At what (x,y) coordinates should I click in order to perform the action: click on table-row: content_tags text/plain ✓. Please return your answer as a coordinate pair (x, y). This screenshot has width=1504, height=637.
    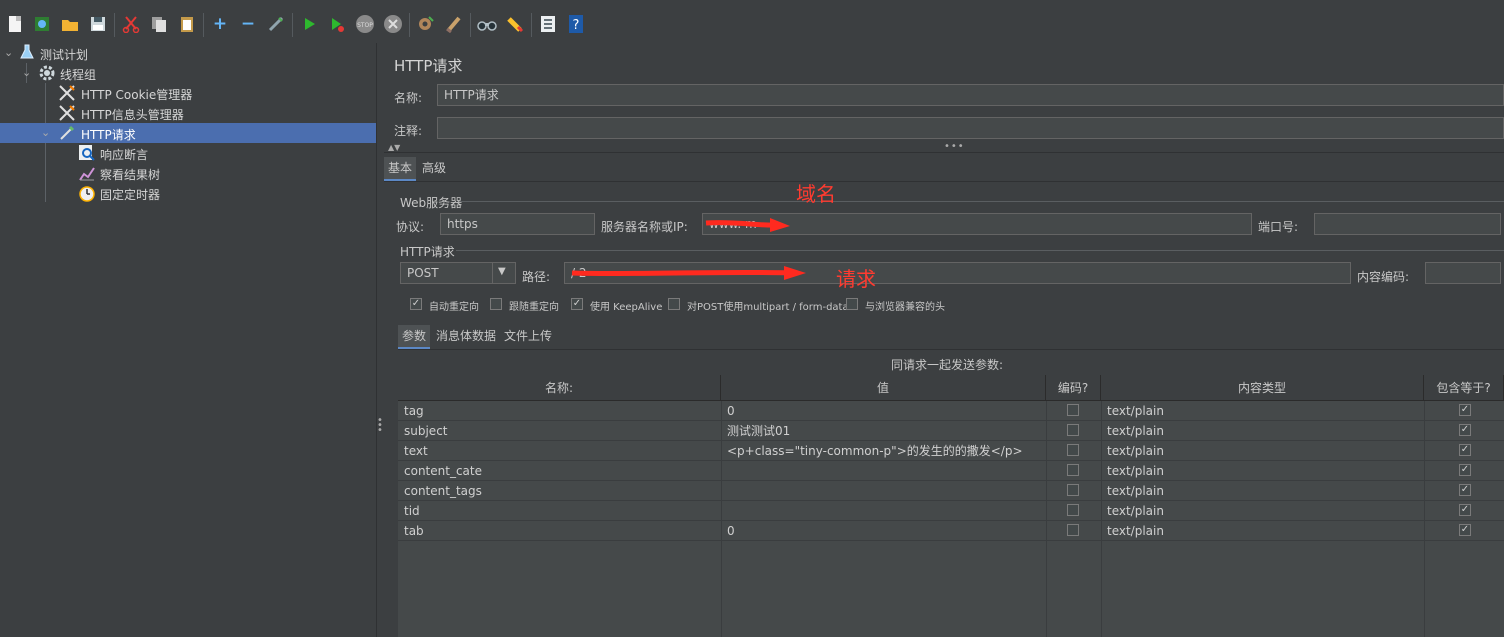
    Looking at the image, I should click on (951, 491).